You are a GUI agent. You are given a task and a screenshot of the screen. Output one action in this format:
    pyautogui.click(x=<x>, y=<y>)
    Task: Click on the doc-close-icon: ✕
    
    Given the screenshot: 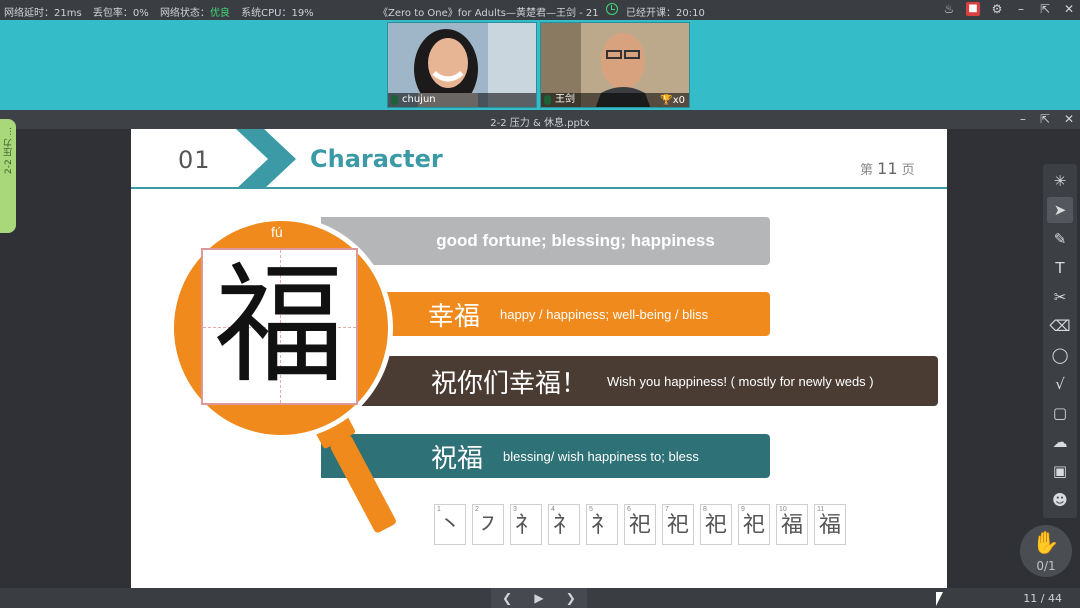 What is the action you would take?
    pyautogui.click(x=1069, y=119)
    